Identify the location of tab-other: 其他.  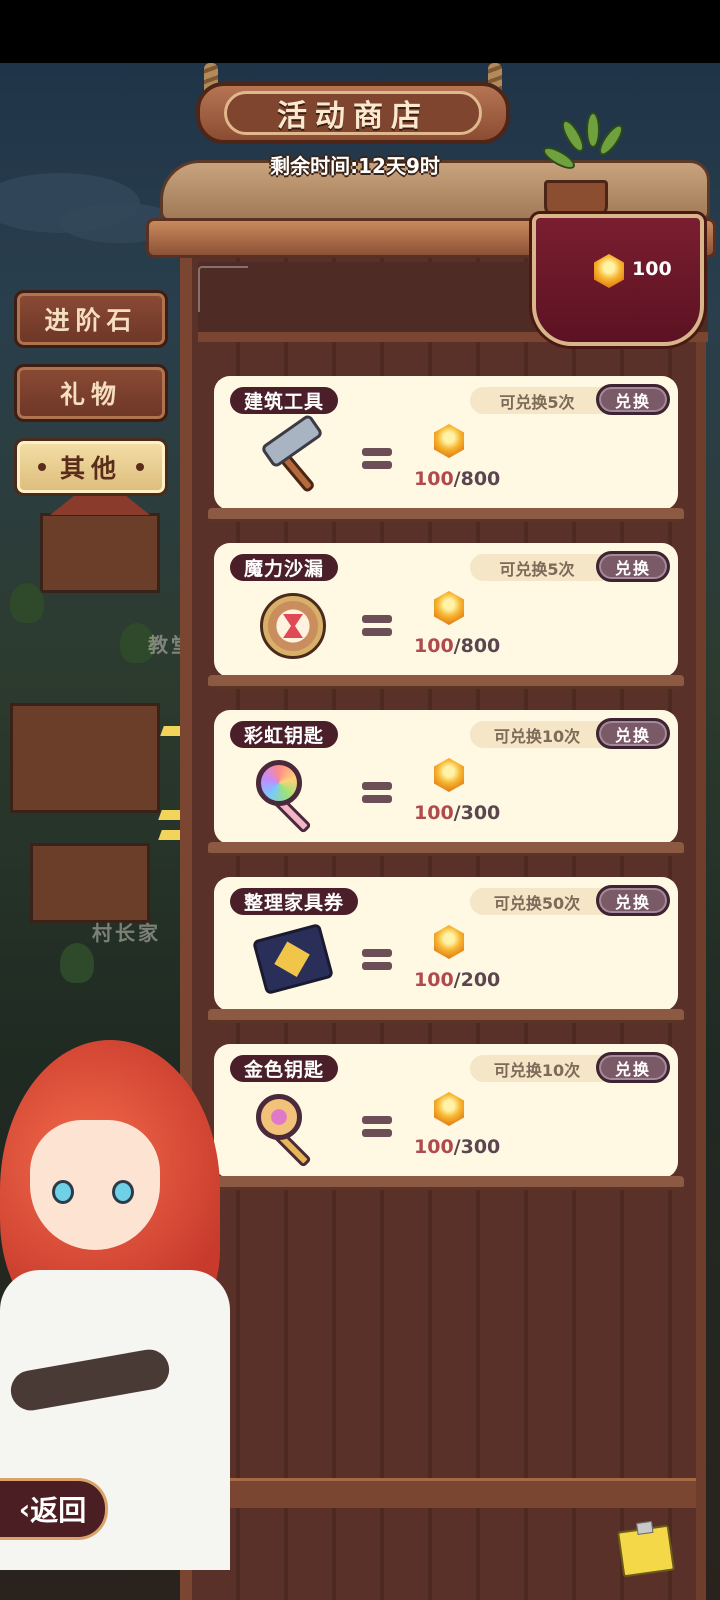
(91, 467).